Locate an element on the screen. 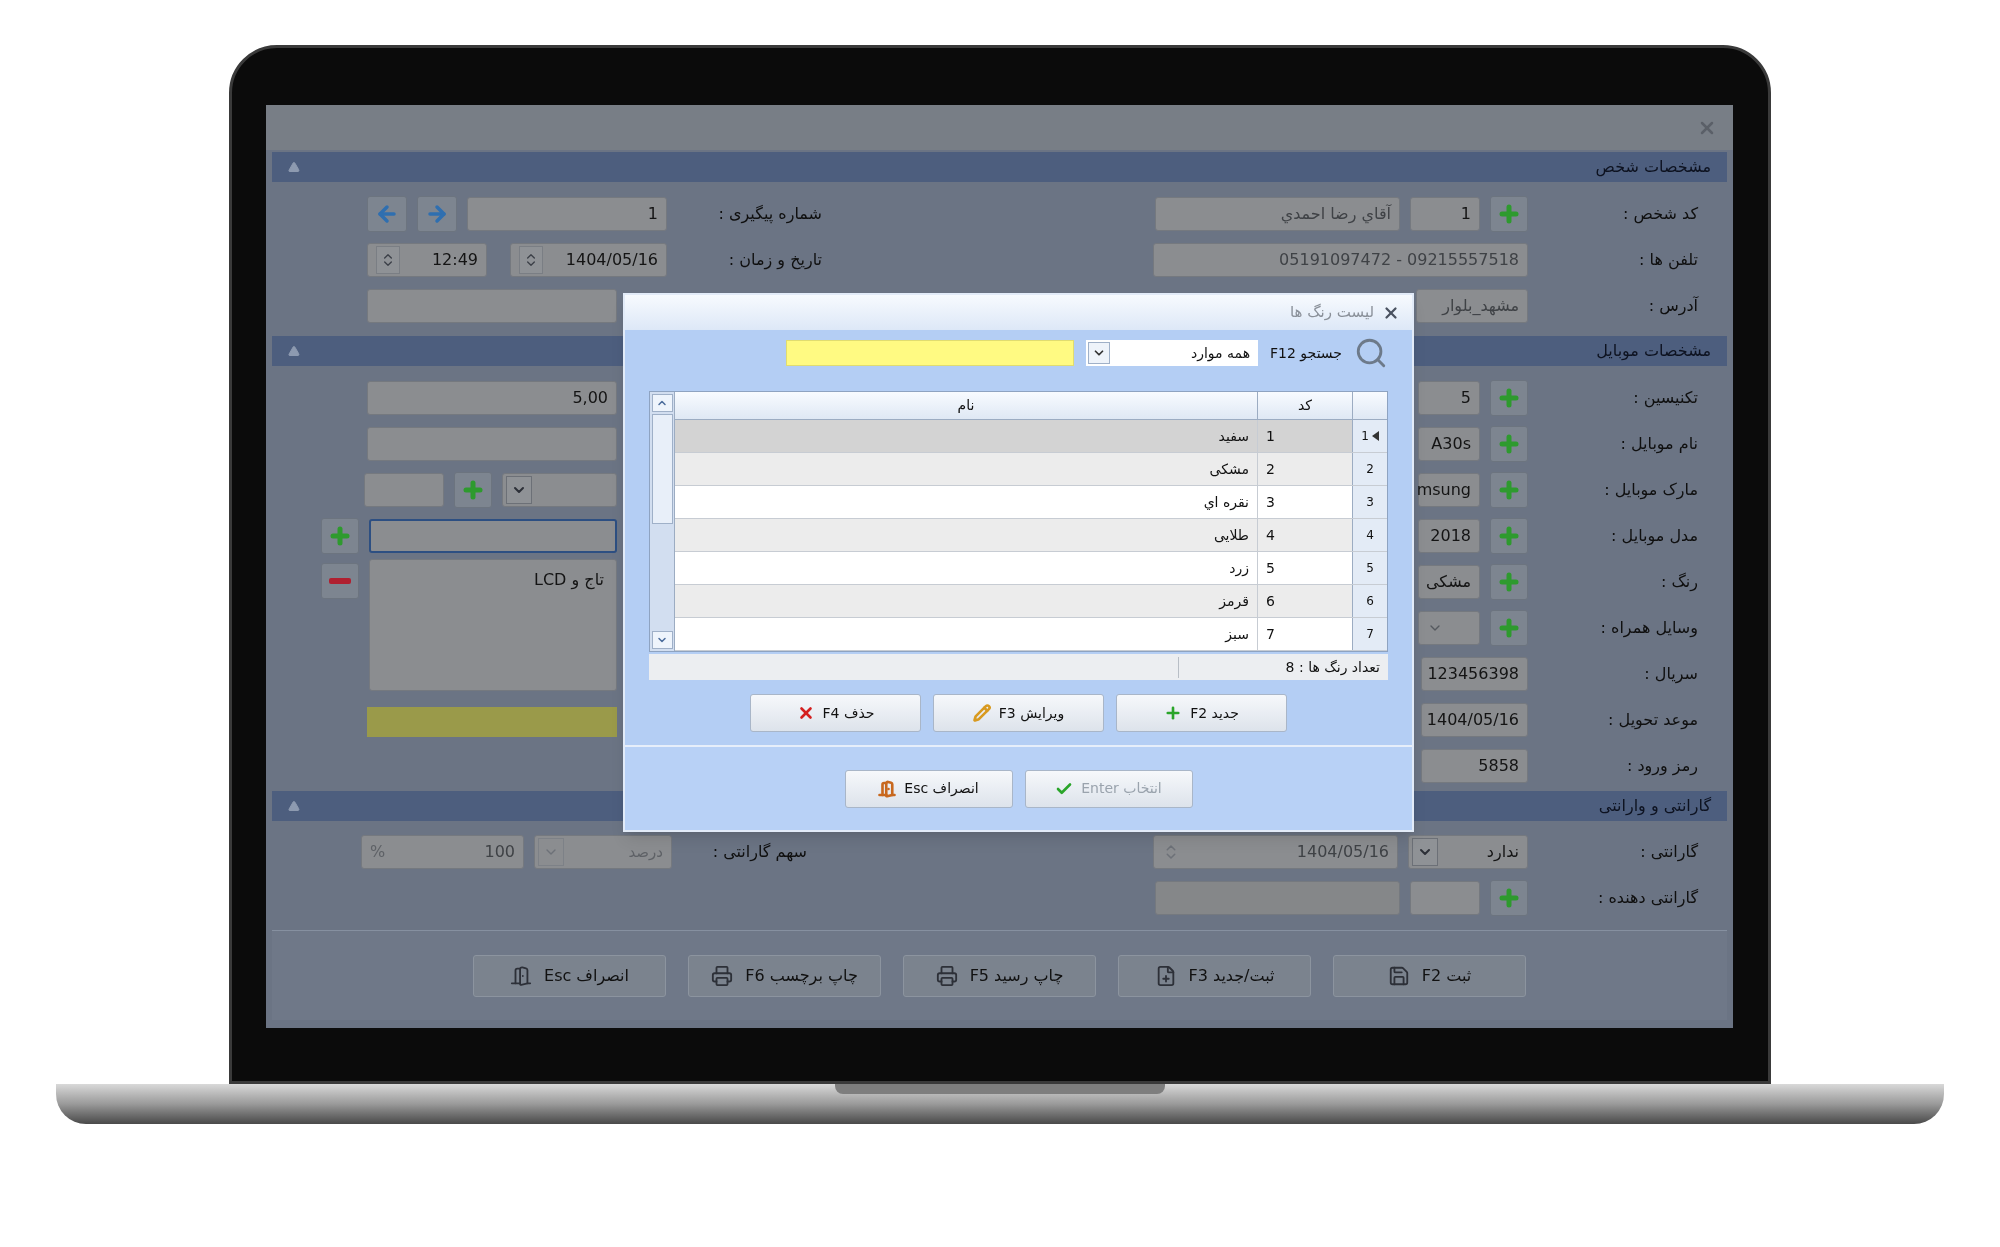 The image size is (2000, 1247). action-button: ثبت/جدید F3 is located at coordinates (1214, 975).